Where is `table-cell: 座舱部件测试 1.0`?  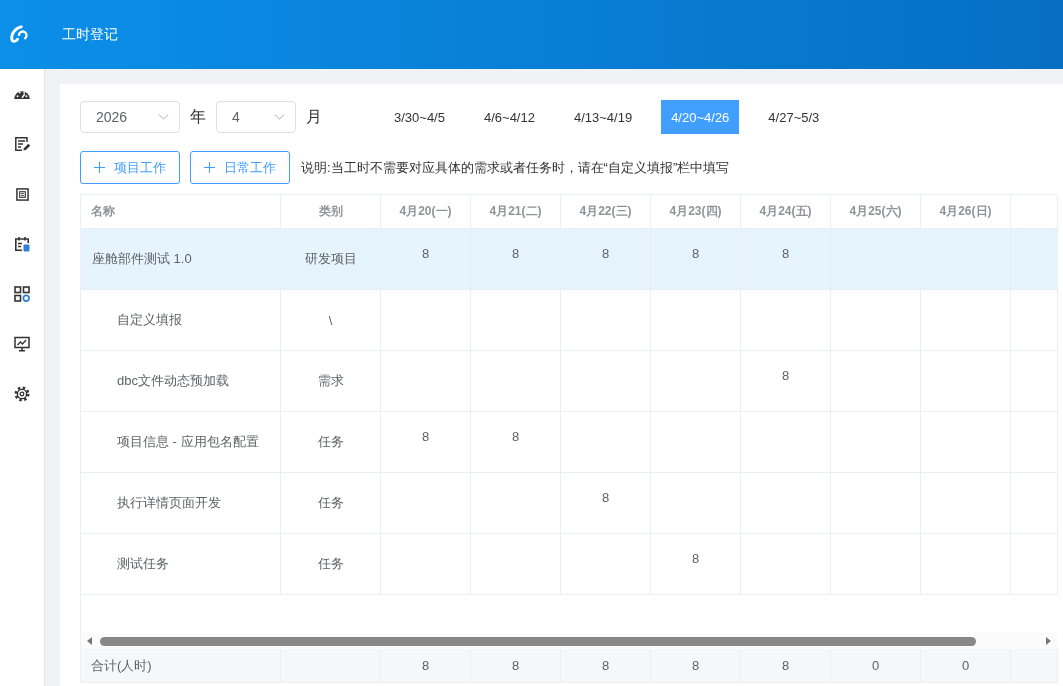
table-cell: 座舱部件测试 1.0 is located at coordinates (181, 259).